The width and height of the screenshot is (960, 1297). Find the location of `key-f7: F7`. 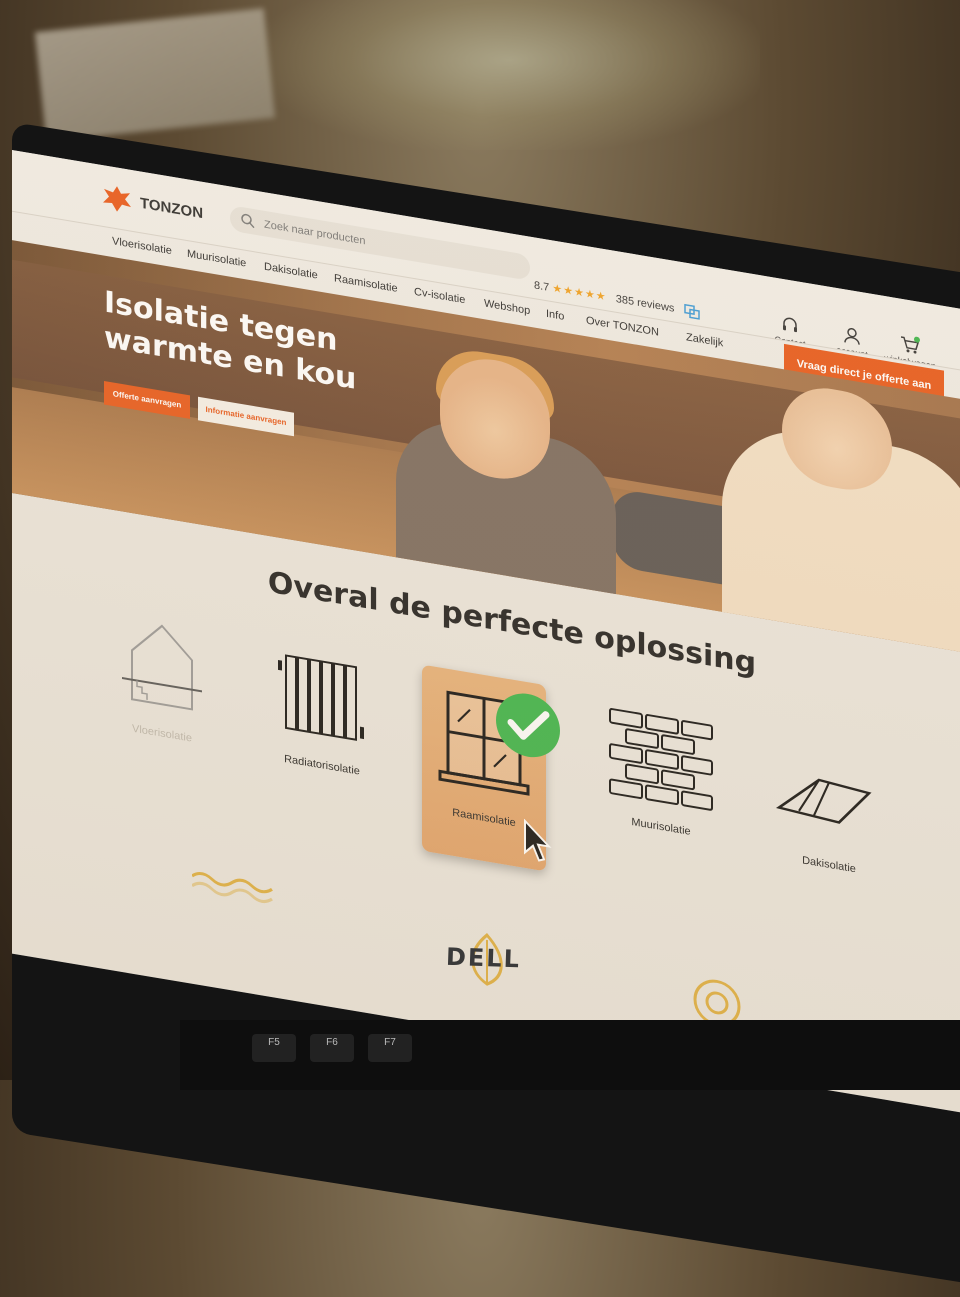

key-f7: F7 is located at coordinates (390, 1048).